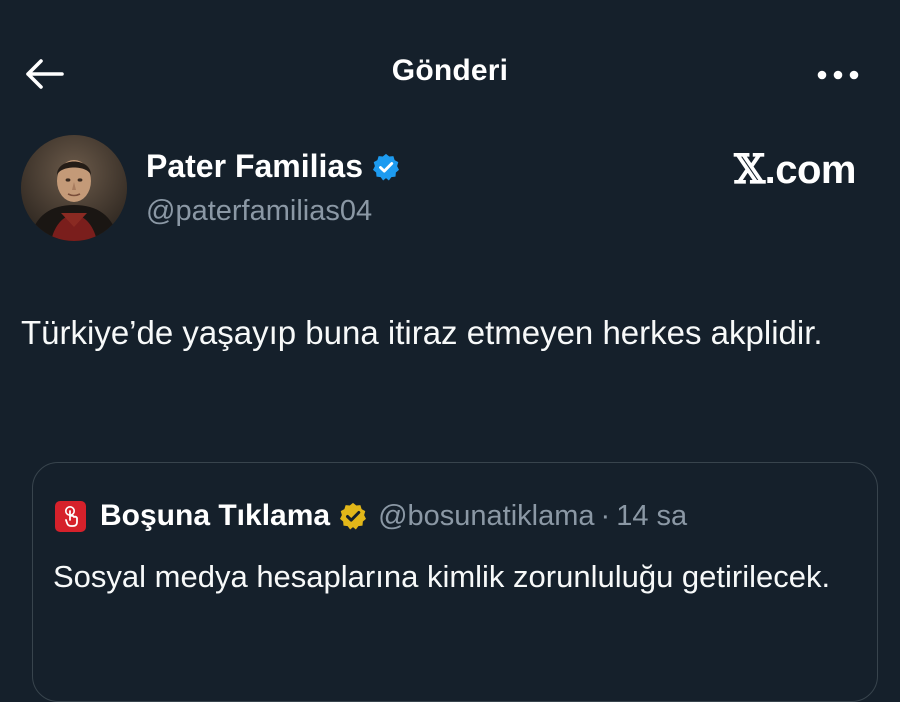  Describe the element at coordinates (749, 169) in the screenshot. I see `x-logo-icon: 𝕏` at that location.